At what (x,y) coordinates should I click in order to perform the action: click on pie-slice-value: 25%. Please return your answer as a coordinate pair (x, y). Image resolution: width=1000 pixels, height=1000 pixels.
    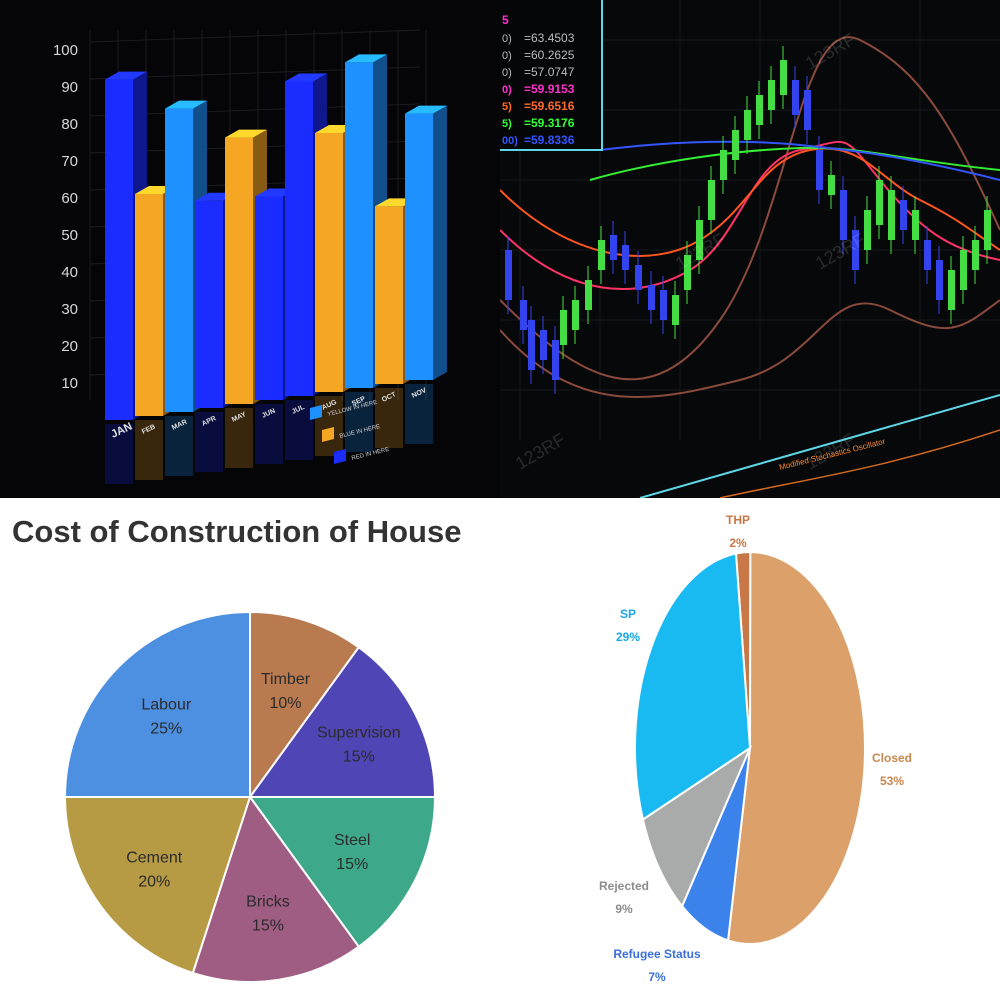
    Looking at the image, I should click on (166, 728).